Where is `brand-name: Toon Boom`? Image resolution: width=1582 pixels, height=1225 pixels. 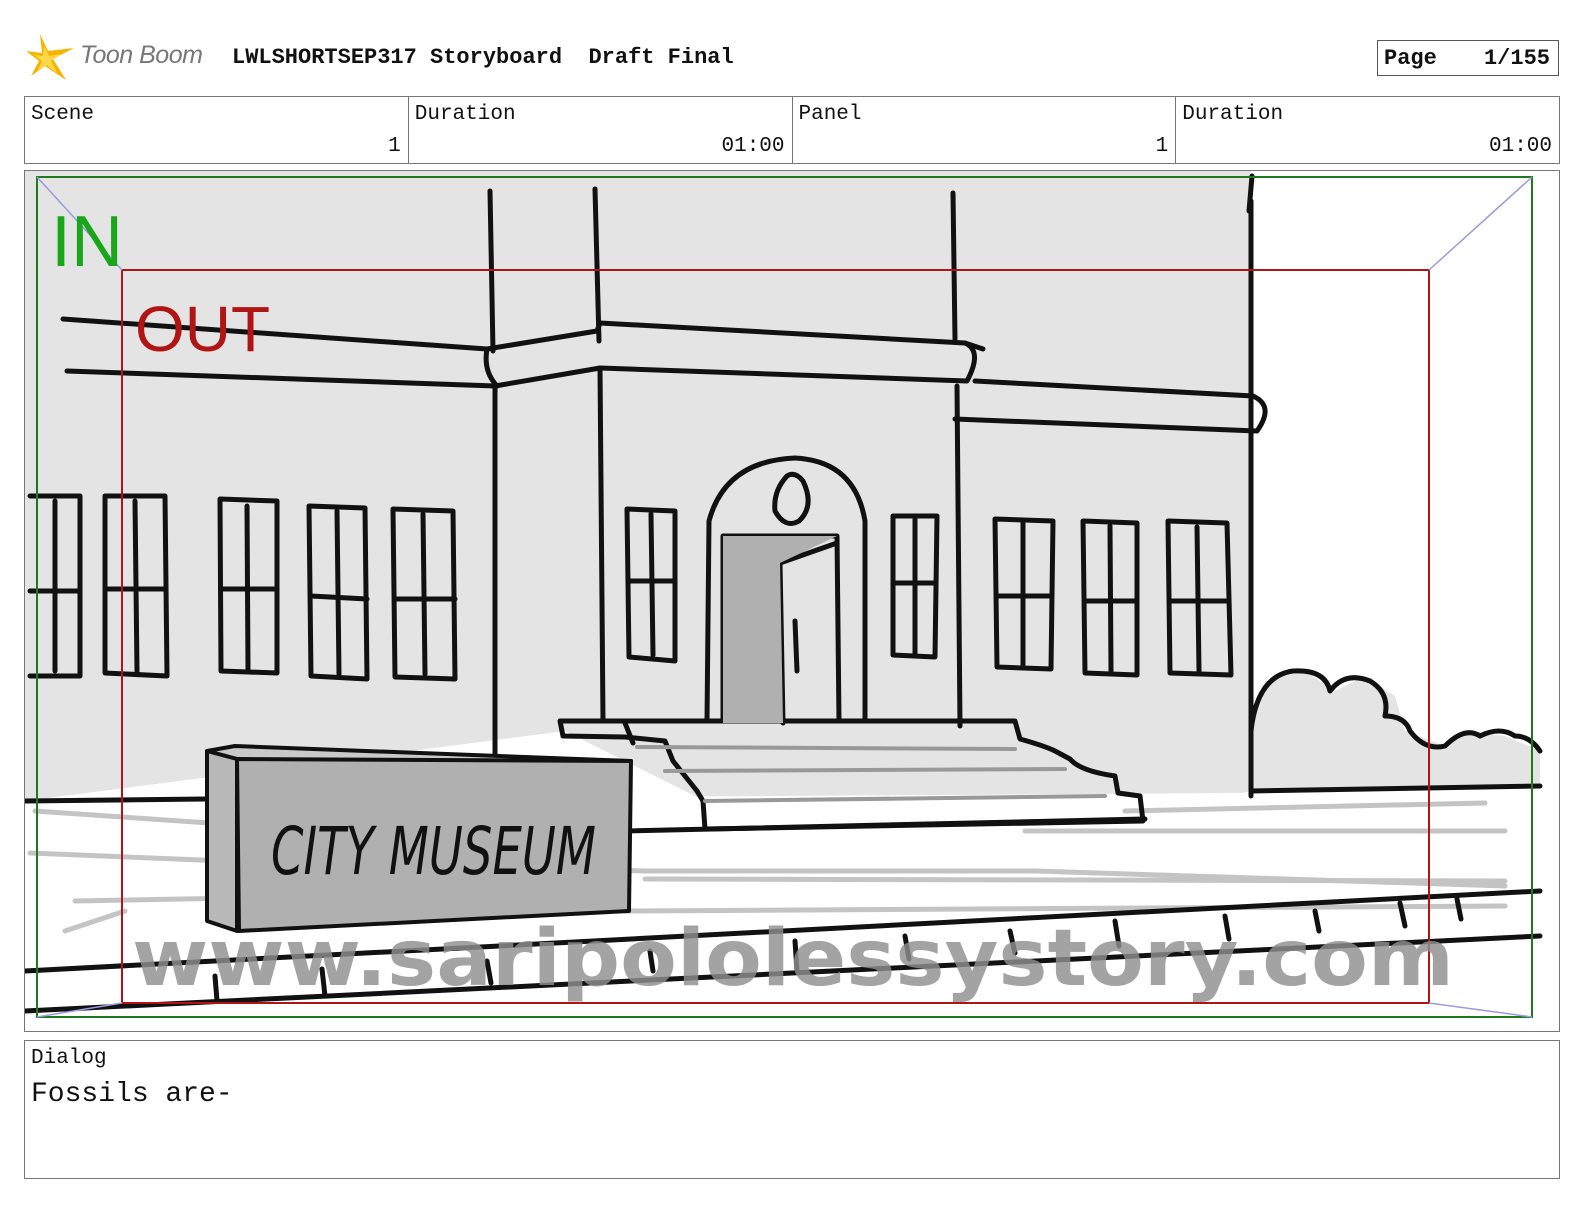
brand-name: Toon Boom is located at coordinates (141, 55).